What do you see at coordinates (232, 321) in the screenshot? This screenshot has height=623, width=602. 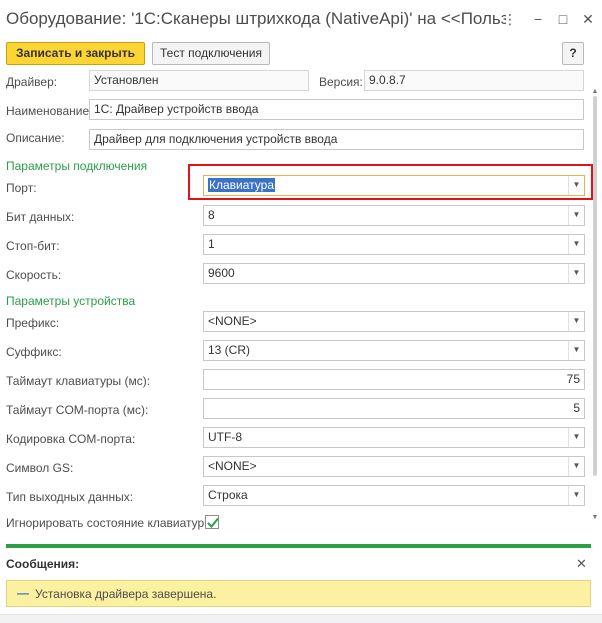 I see `prefix-value: <NONE>` at bounding box center [232, 321].